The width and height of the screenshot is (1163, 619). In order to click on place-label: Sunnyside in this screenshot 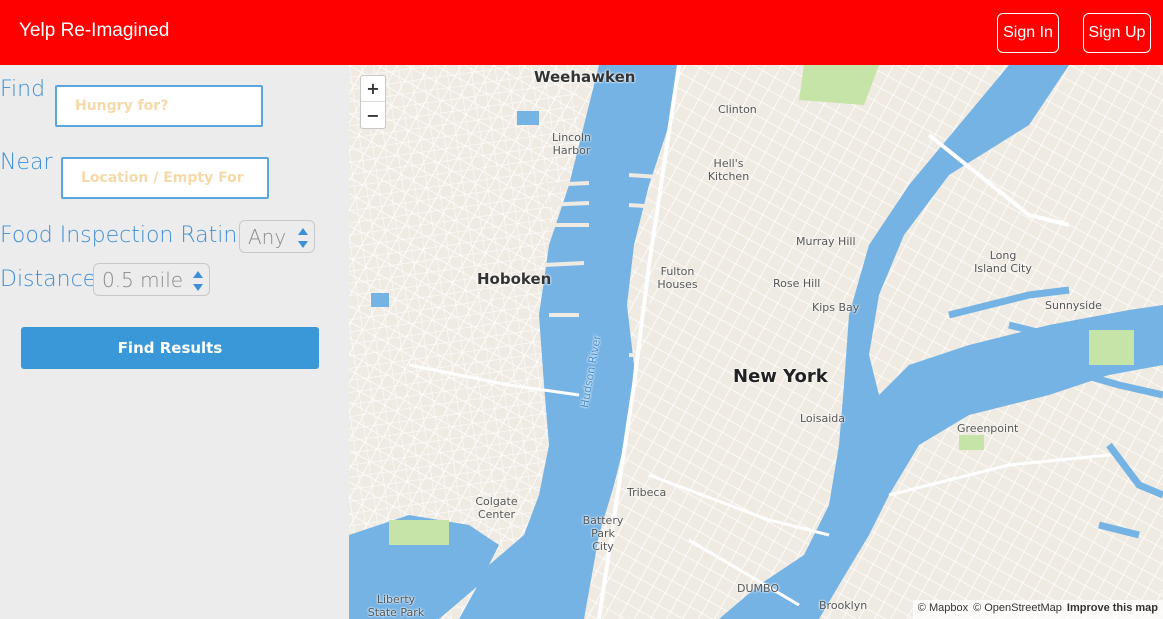, I will do `click(1073, 305)`.